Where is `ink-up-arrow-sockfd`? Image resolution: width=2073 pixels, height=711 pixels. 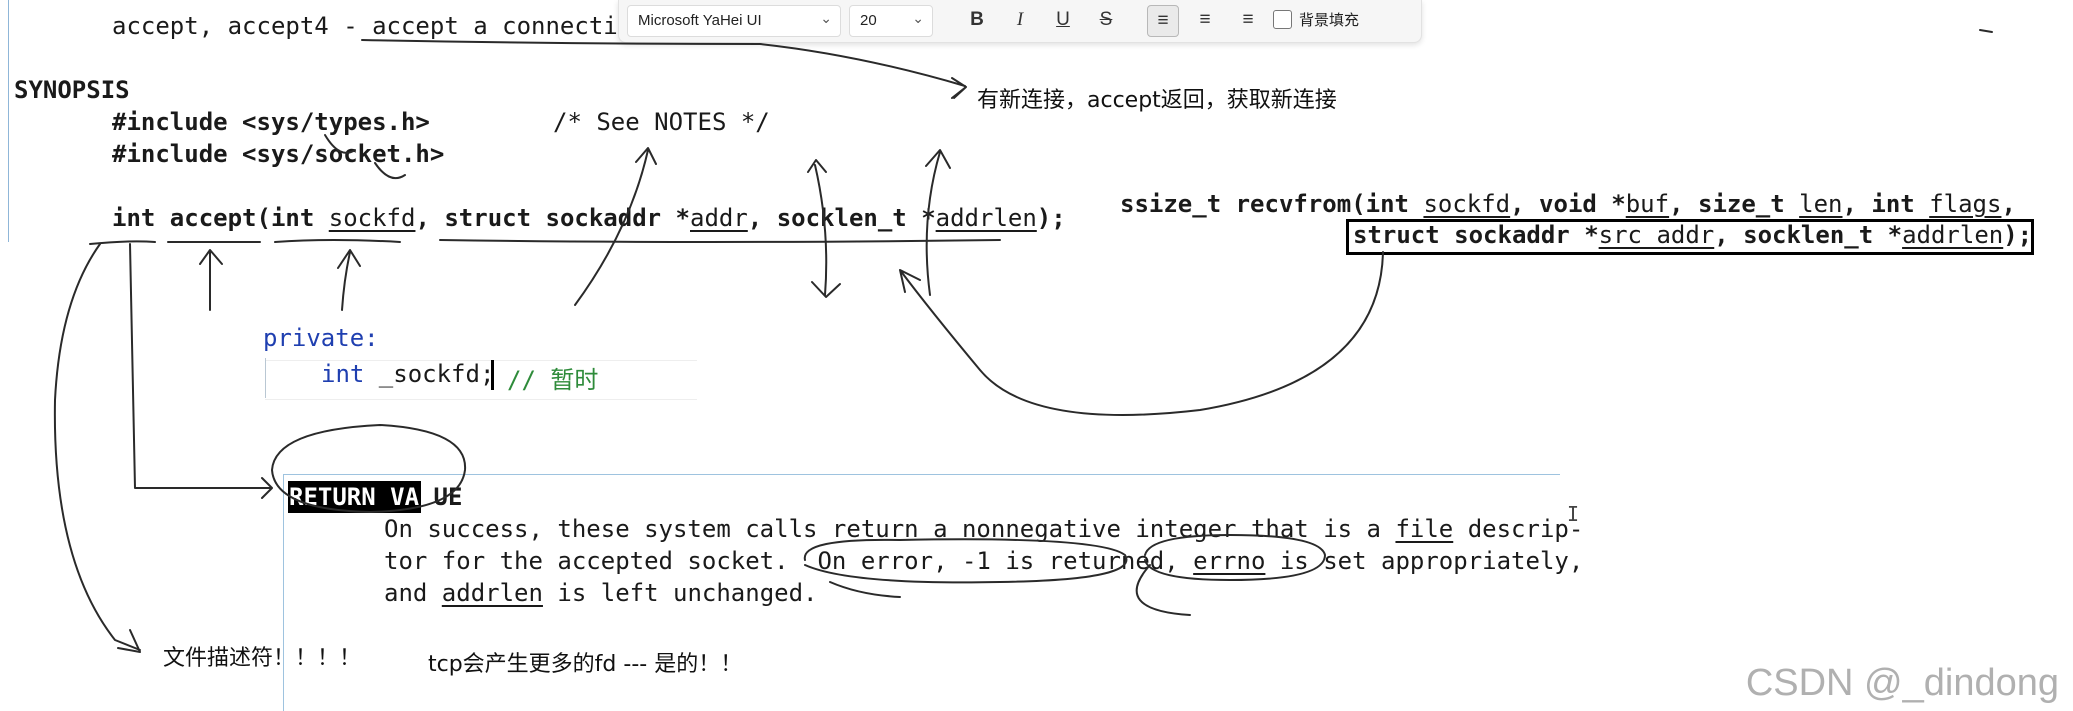
ink-up-arrow-sockfd is located at coordinates (349, 280).